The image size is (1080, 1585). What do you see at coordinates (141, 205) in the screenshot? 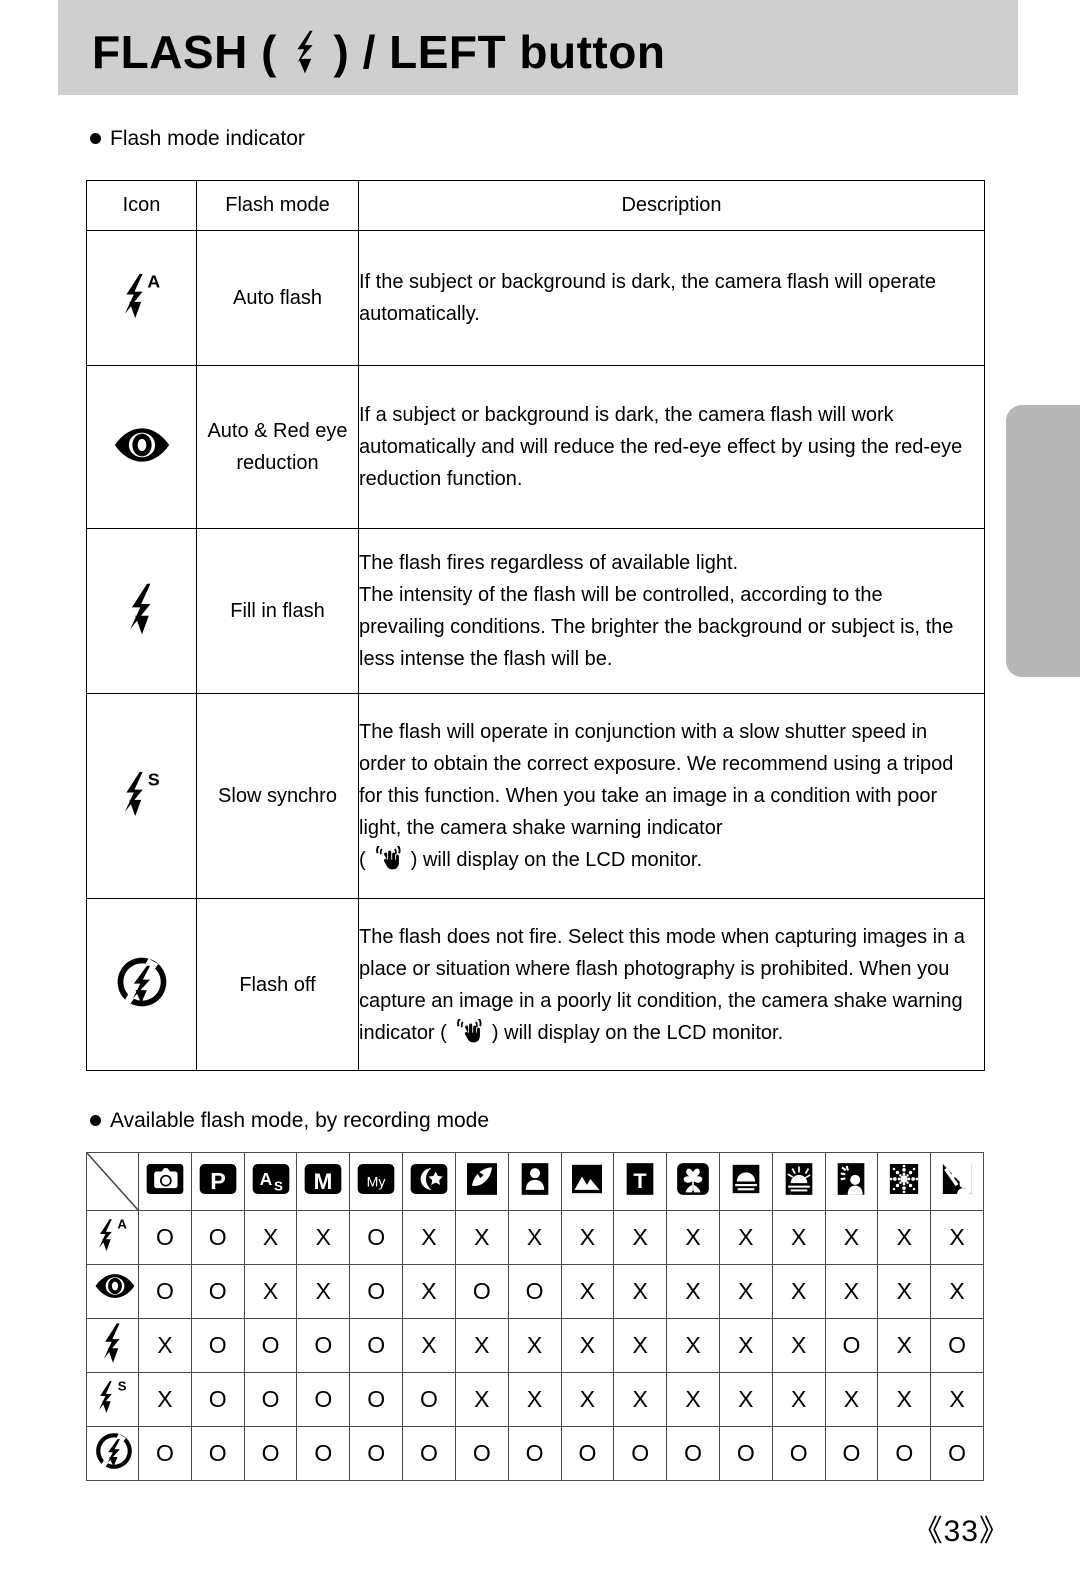
I see `column-header-icon: Icon` at bounding box center [141, 205].